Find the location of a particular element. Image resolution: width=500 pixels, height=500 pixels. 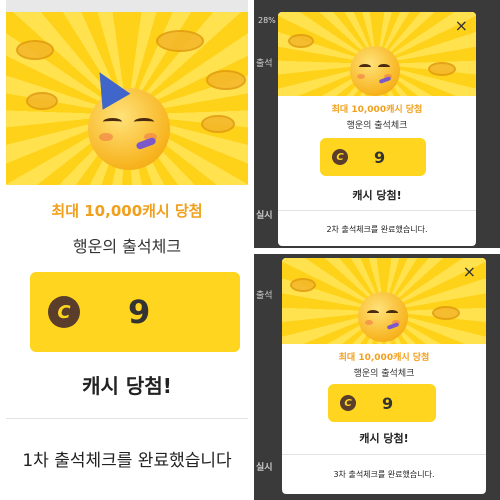

top-strip is located at coordinates (127, 6).